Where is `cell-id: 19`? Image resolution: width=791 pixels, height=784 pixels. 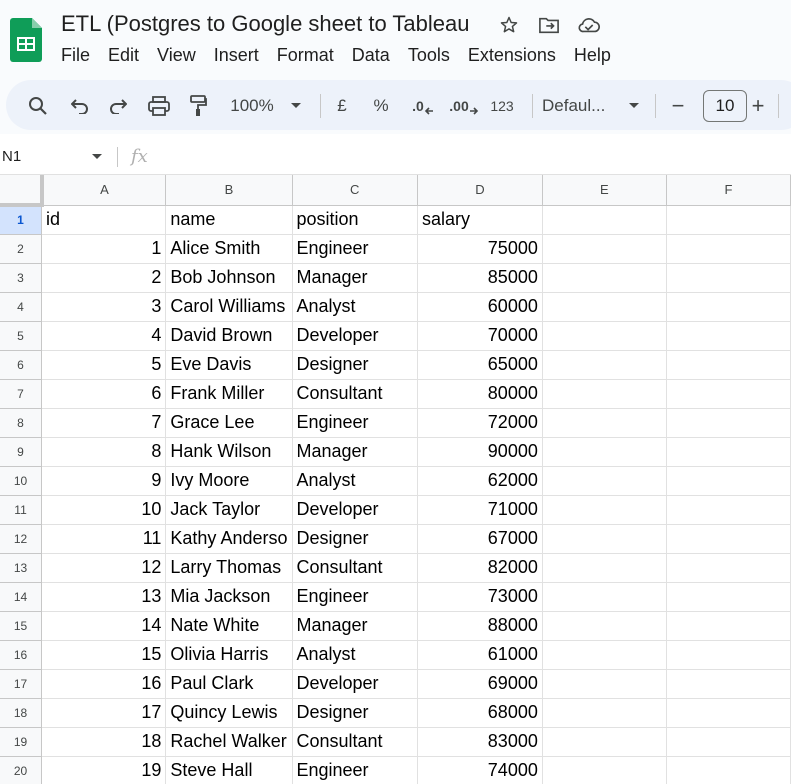
cell-id: 19 is located at coordinates (104, 770).